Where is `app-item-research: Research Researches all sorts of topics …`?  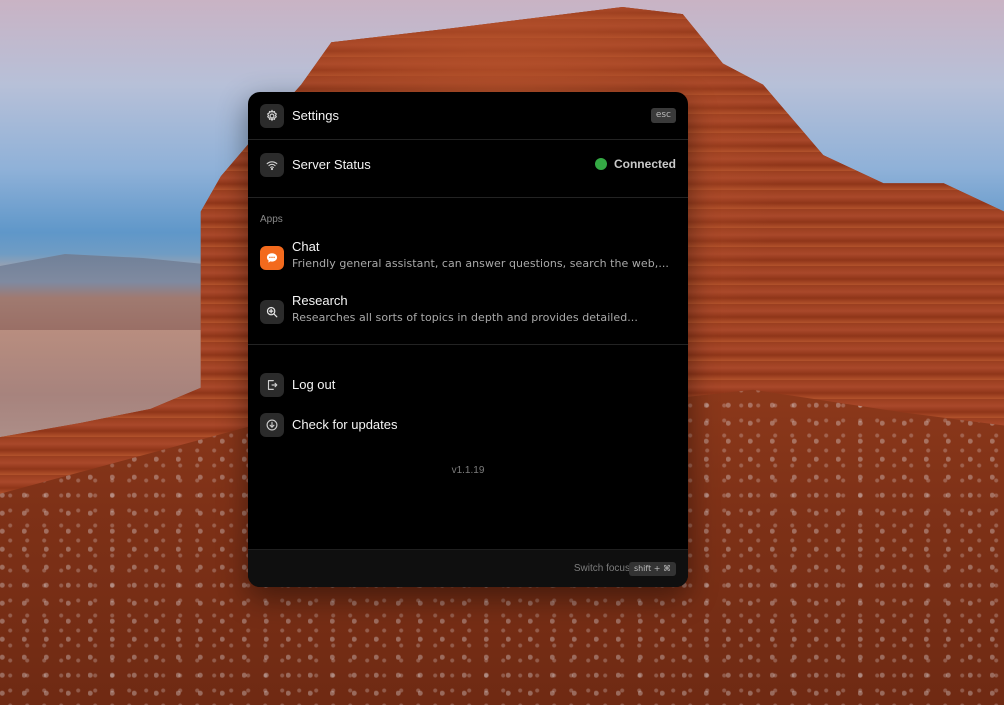
app-item-research: Research Researches all sorts of topics … is located at coordinates (468, 313).